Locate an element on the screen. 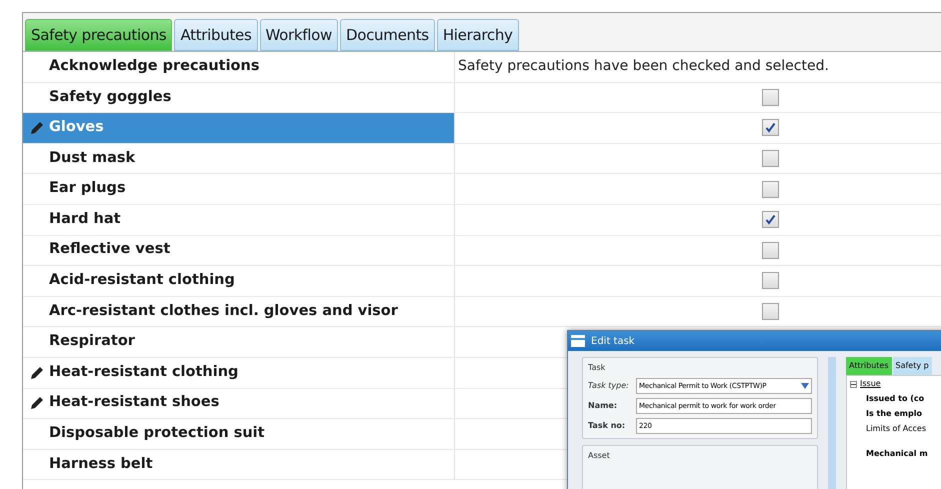  precaution-label: Reflective vest is located at coordinates (109, 250).